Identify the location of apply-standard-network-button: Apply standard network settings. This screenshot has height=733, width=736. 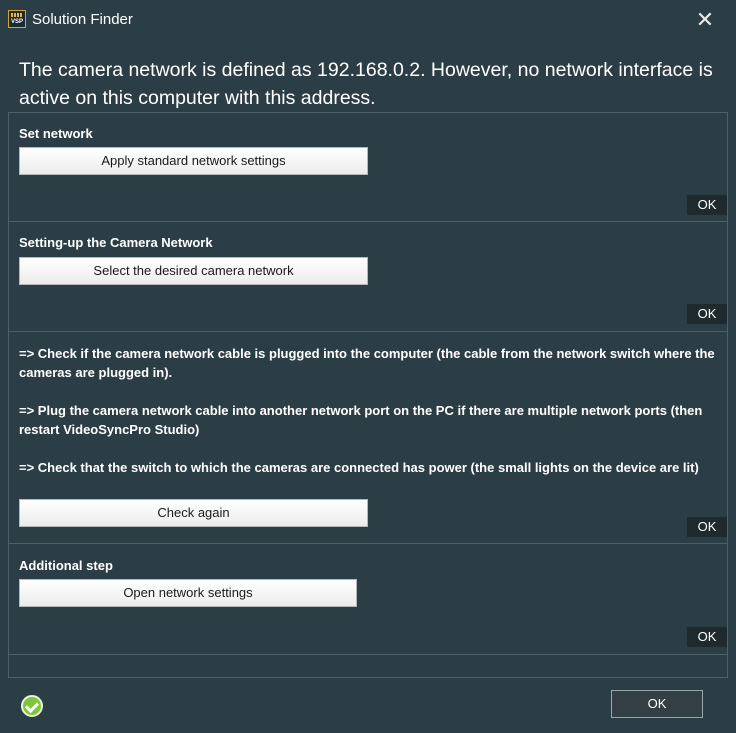
(193, 161).